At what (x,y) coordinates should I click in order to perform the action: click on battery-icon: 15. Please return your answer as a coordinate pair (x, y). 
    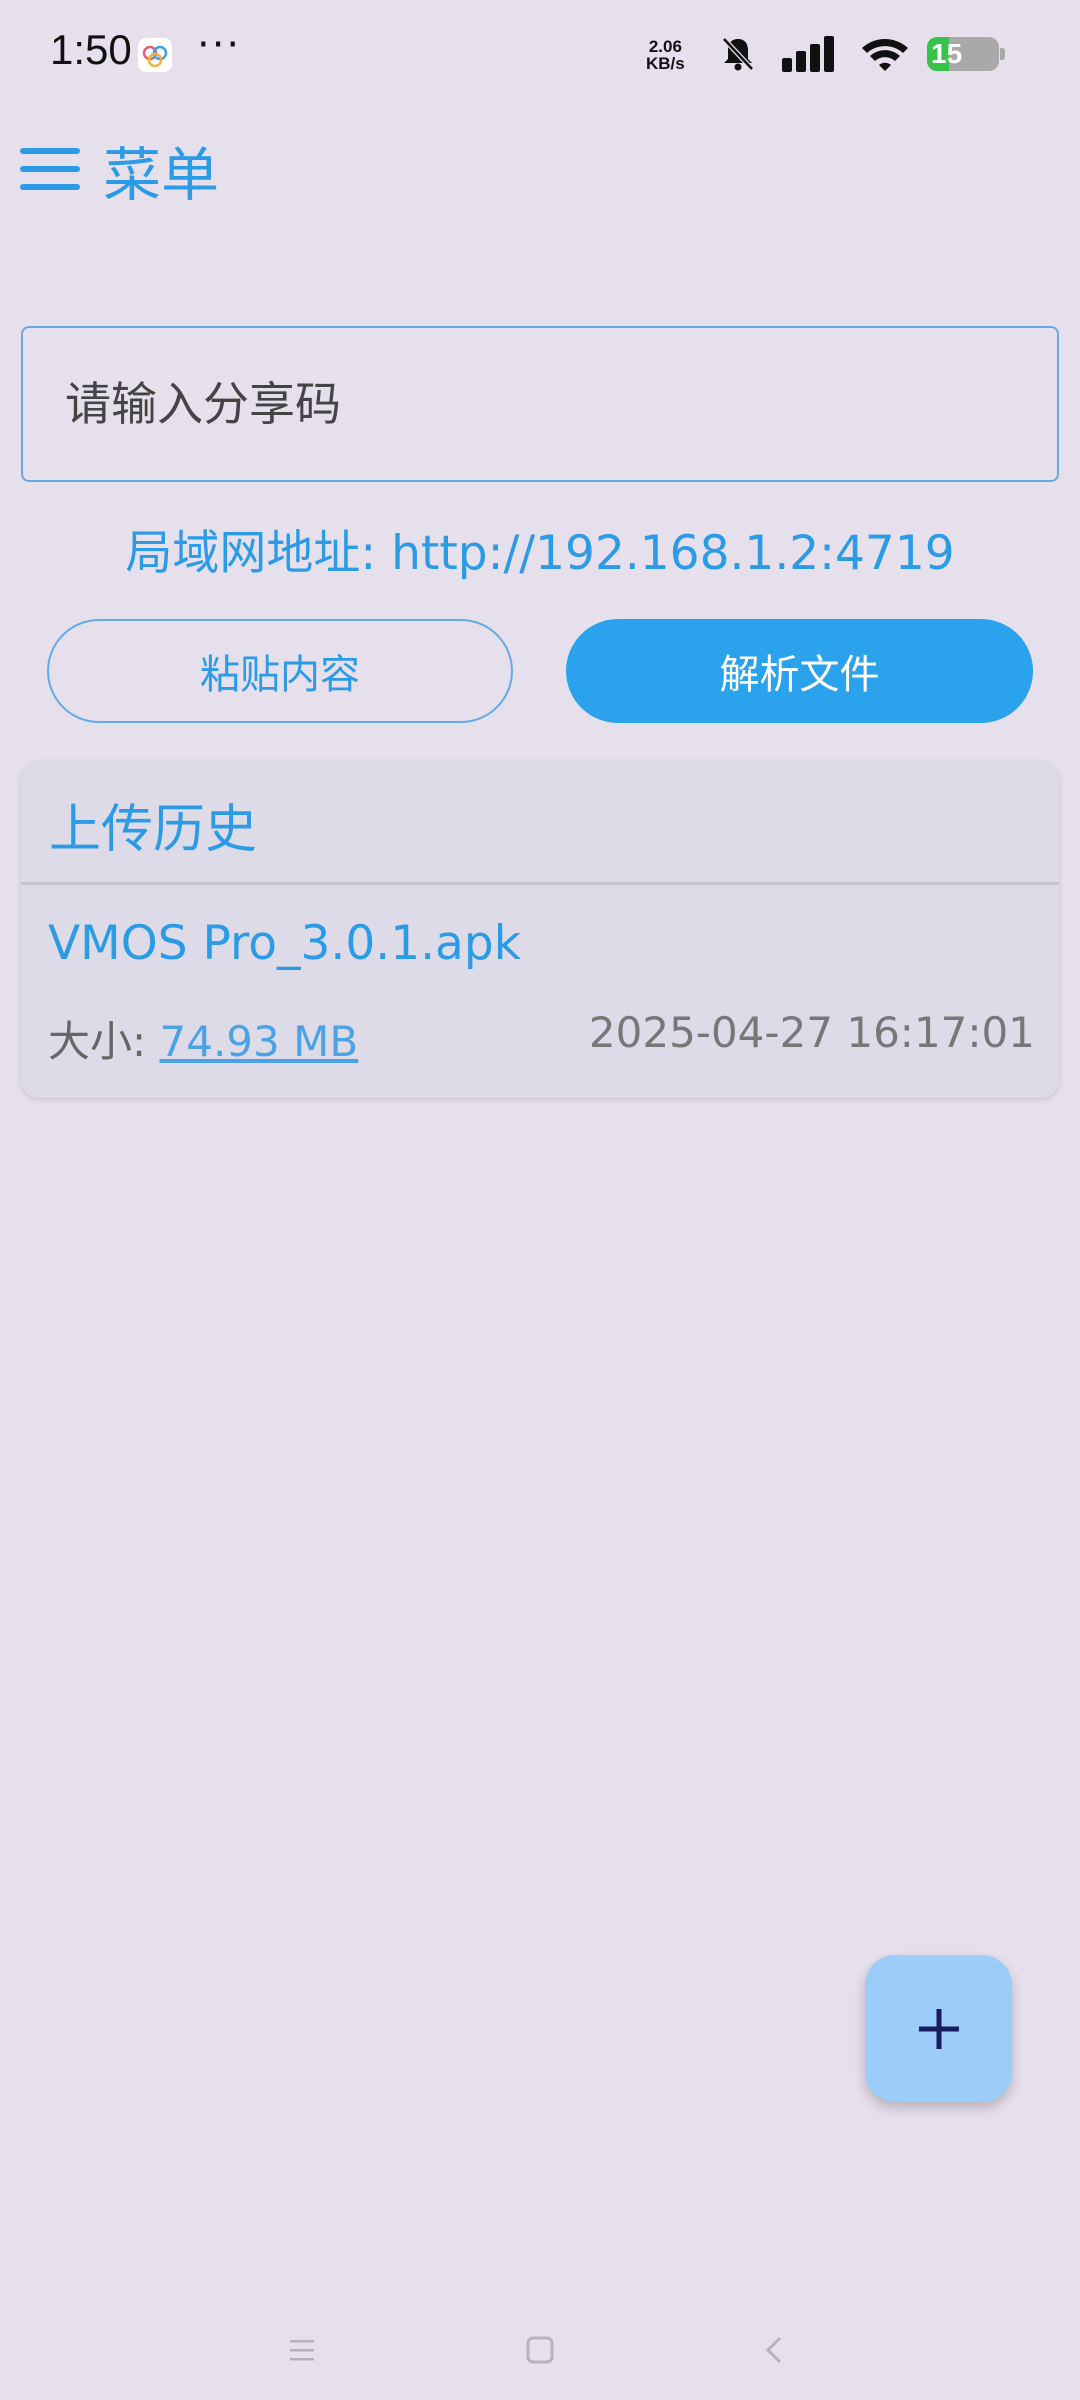
    Looking at the image, I should click on (966, 54).